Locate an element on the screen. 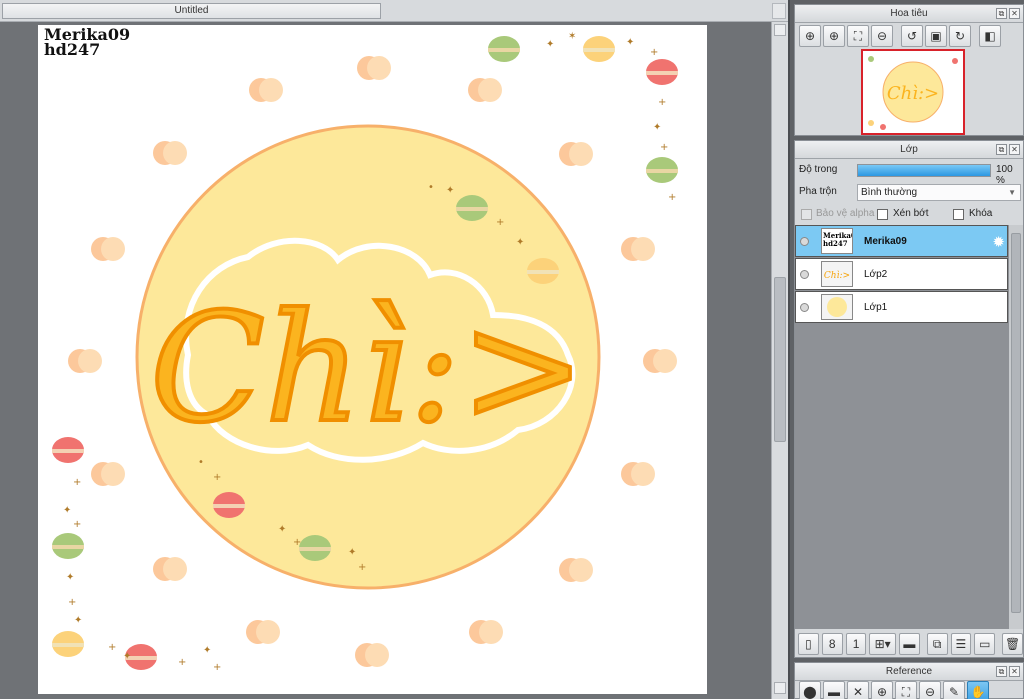  open-folder-icon: ▬ is located at coordinates (834, 690).